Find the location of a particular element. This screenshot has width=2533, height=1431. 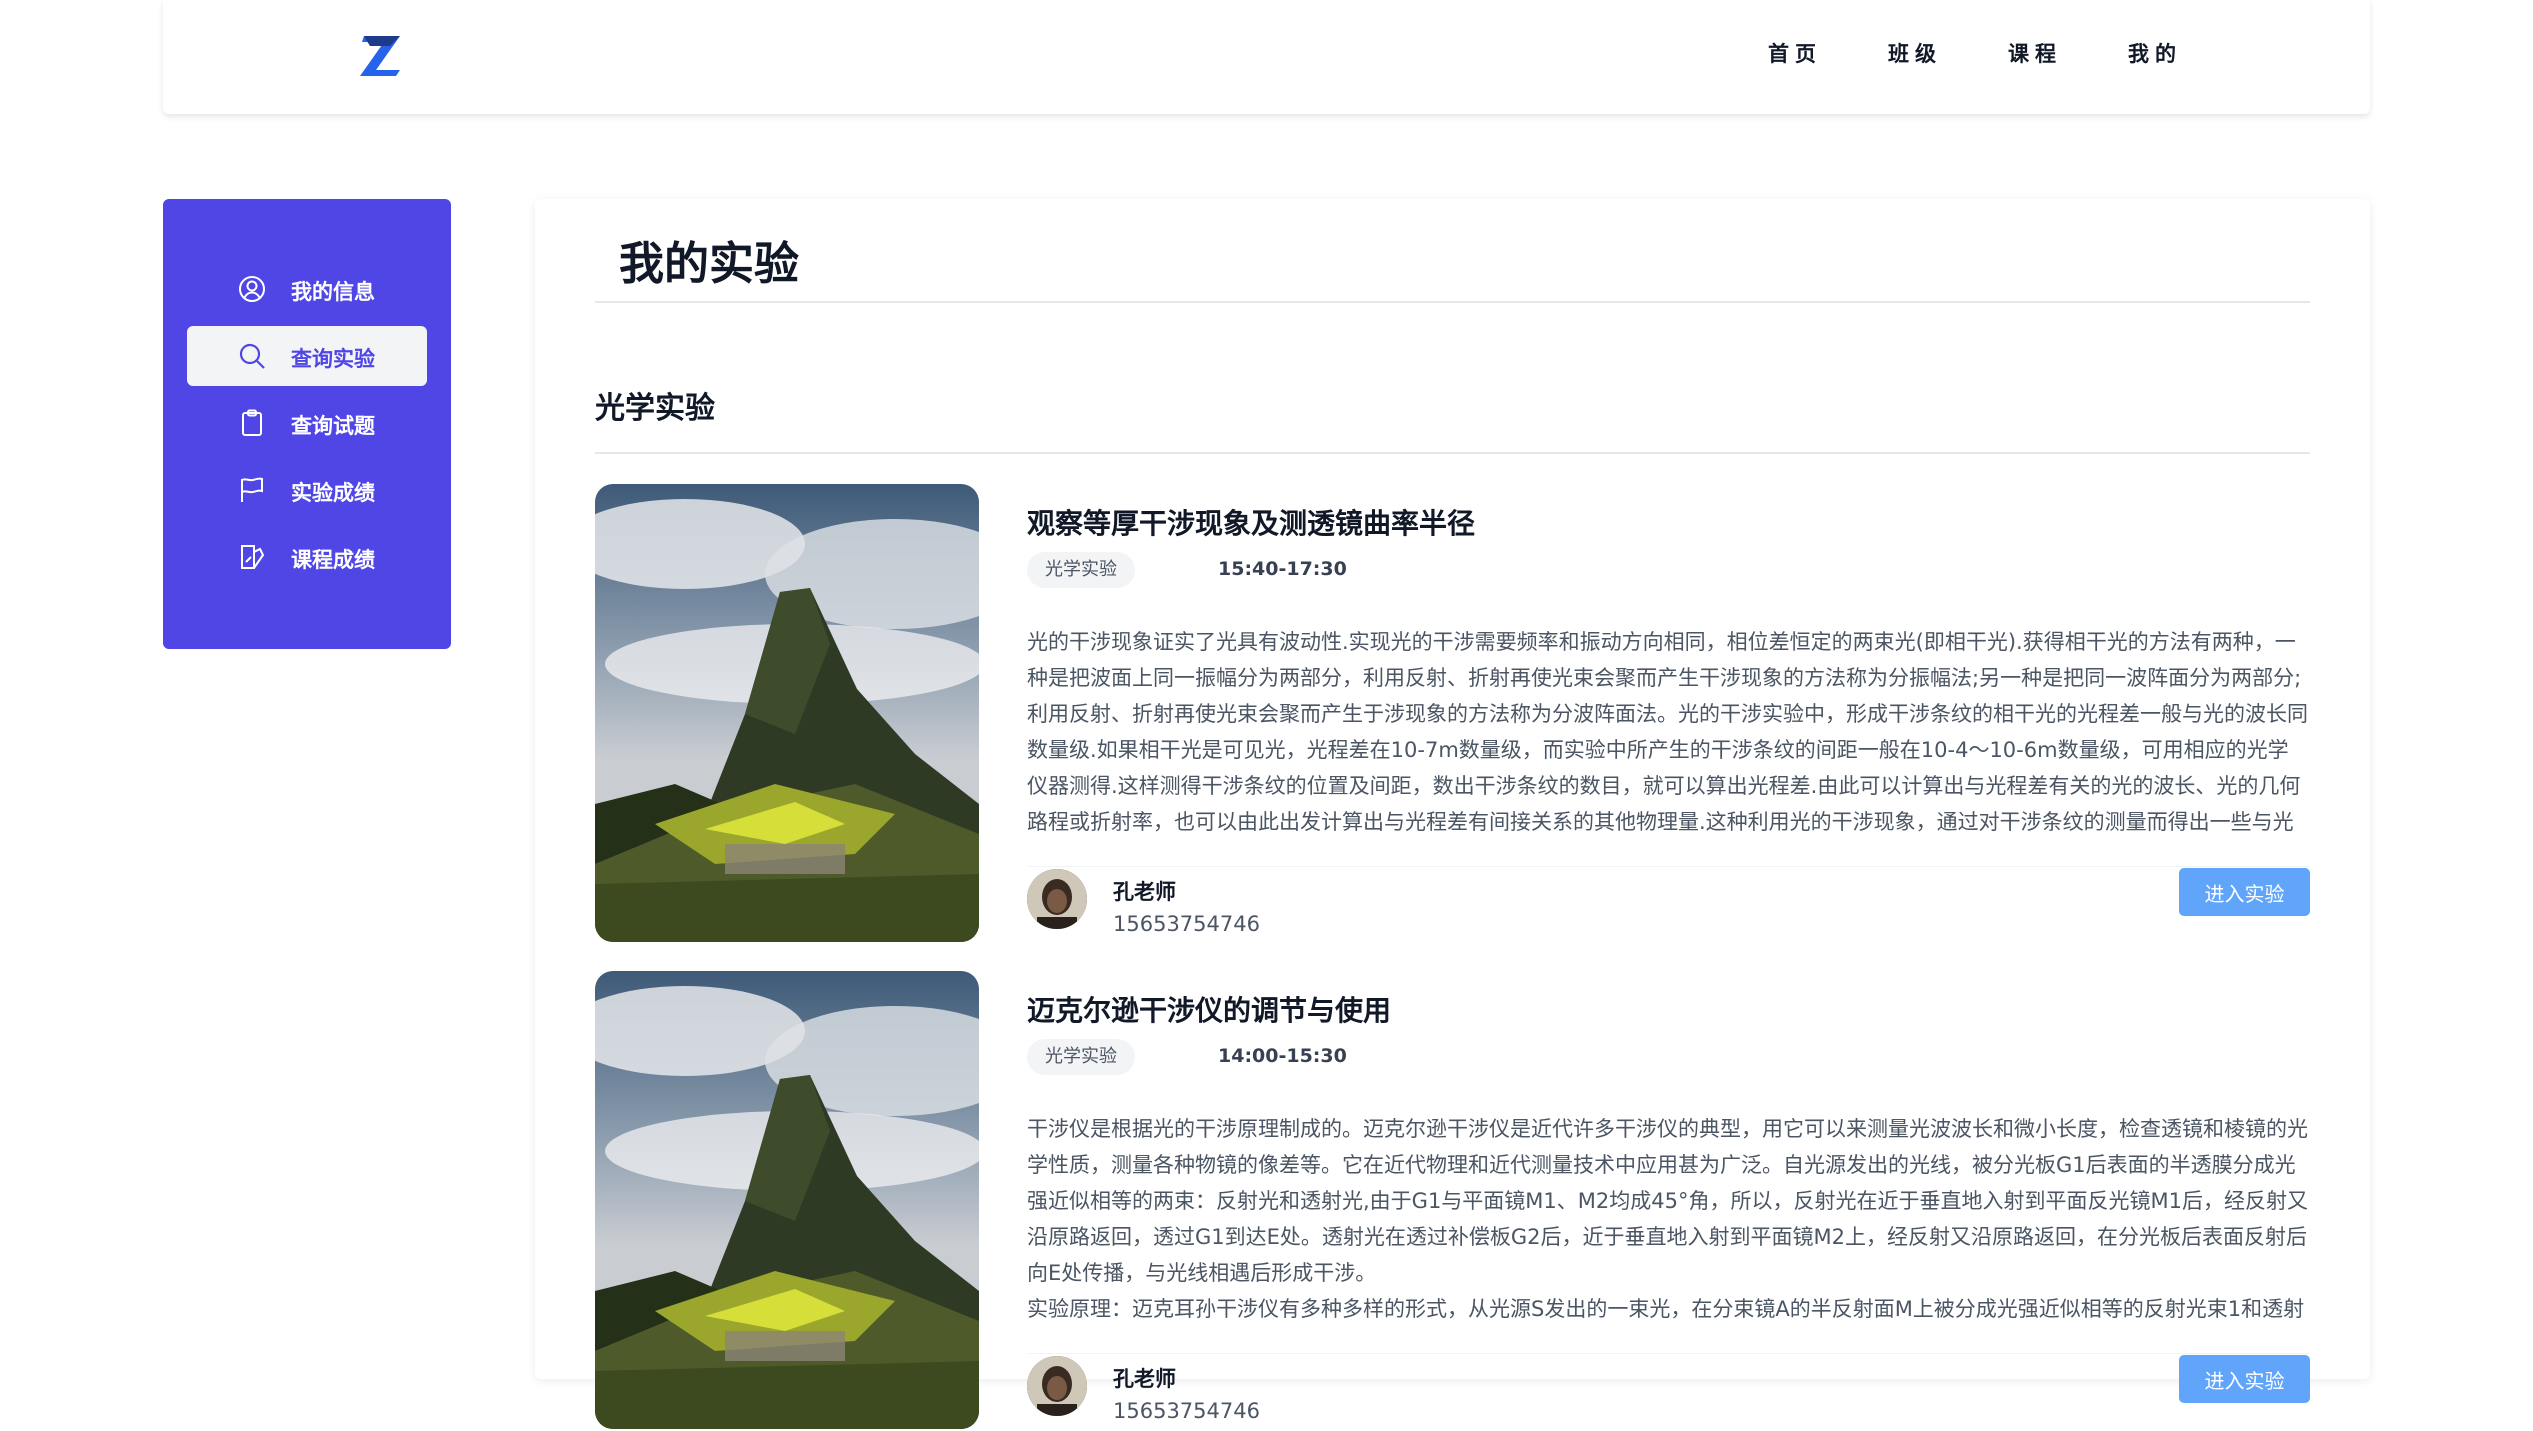

experiment-time: 14:00-15:30 is located at coordinates (1282, 1056).